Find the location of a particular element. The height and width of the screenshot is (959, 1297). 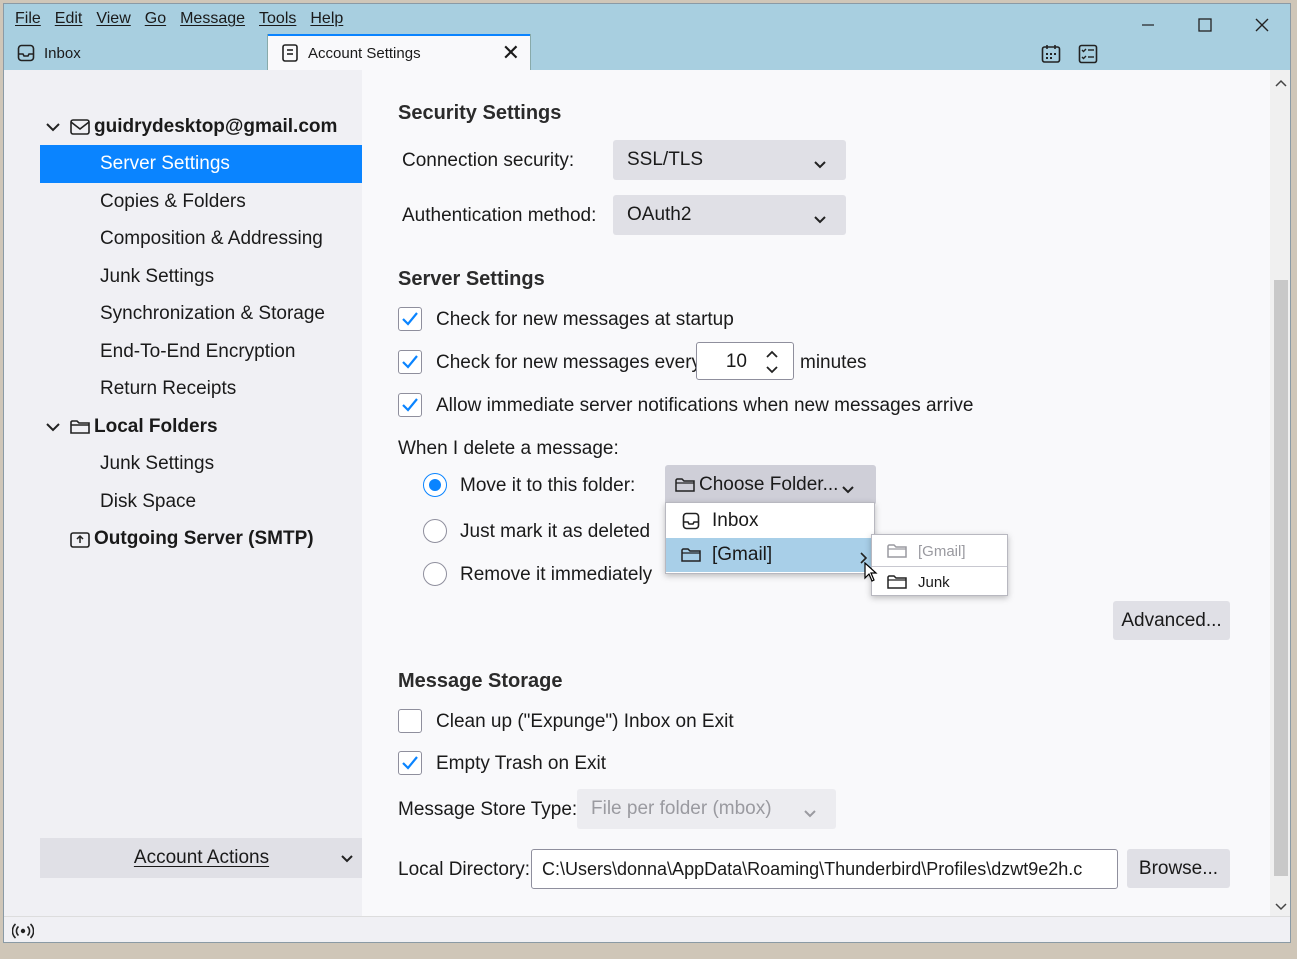

sidebar-item-junk: Junk Settings is located at coordinates (201, 277).